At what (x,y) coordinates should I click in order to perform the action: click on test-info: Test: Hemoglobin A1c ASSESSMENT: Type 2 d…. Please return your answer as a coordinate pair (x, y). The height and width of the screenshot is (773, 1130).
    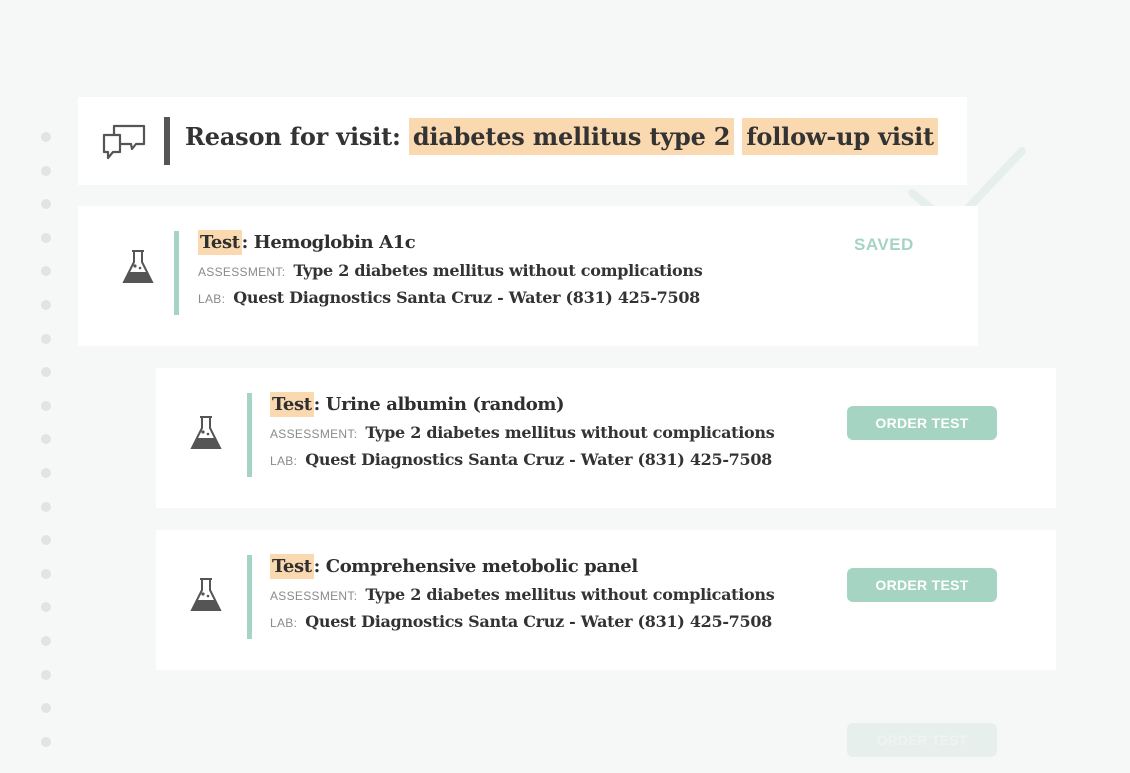
    Looking at the image, I should click on (450, 268).